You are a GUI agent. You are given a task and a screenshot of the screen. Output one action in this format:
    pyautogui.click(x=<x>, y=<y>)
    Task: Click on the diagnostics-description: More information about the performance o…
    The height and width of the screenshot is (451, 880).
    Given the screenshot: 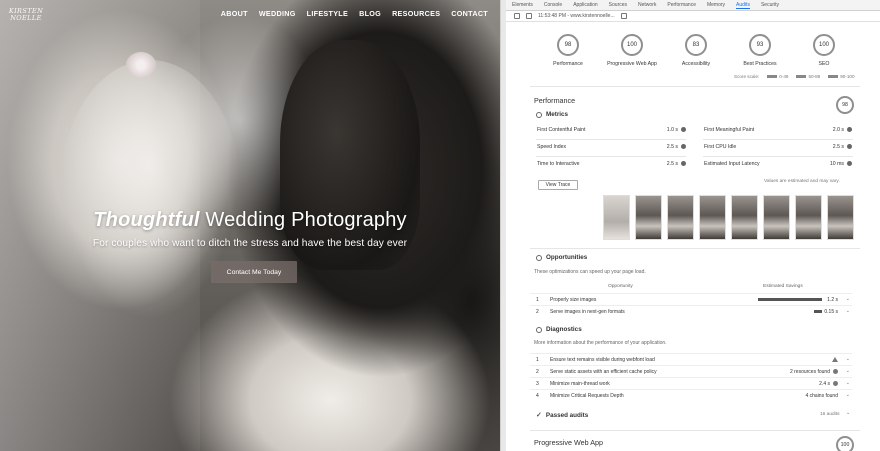 What is the action you would take?
    pyautogui.click(x=600, y=343)
    